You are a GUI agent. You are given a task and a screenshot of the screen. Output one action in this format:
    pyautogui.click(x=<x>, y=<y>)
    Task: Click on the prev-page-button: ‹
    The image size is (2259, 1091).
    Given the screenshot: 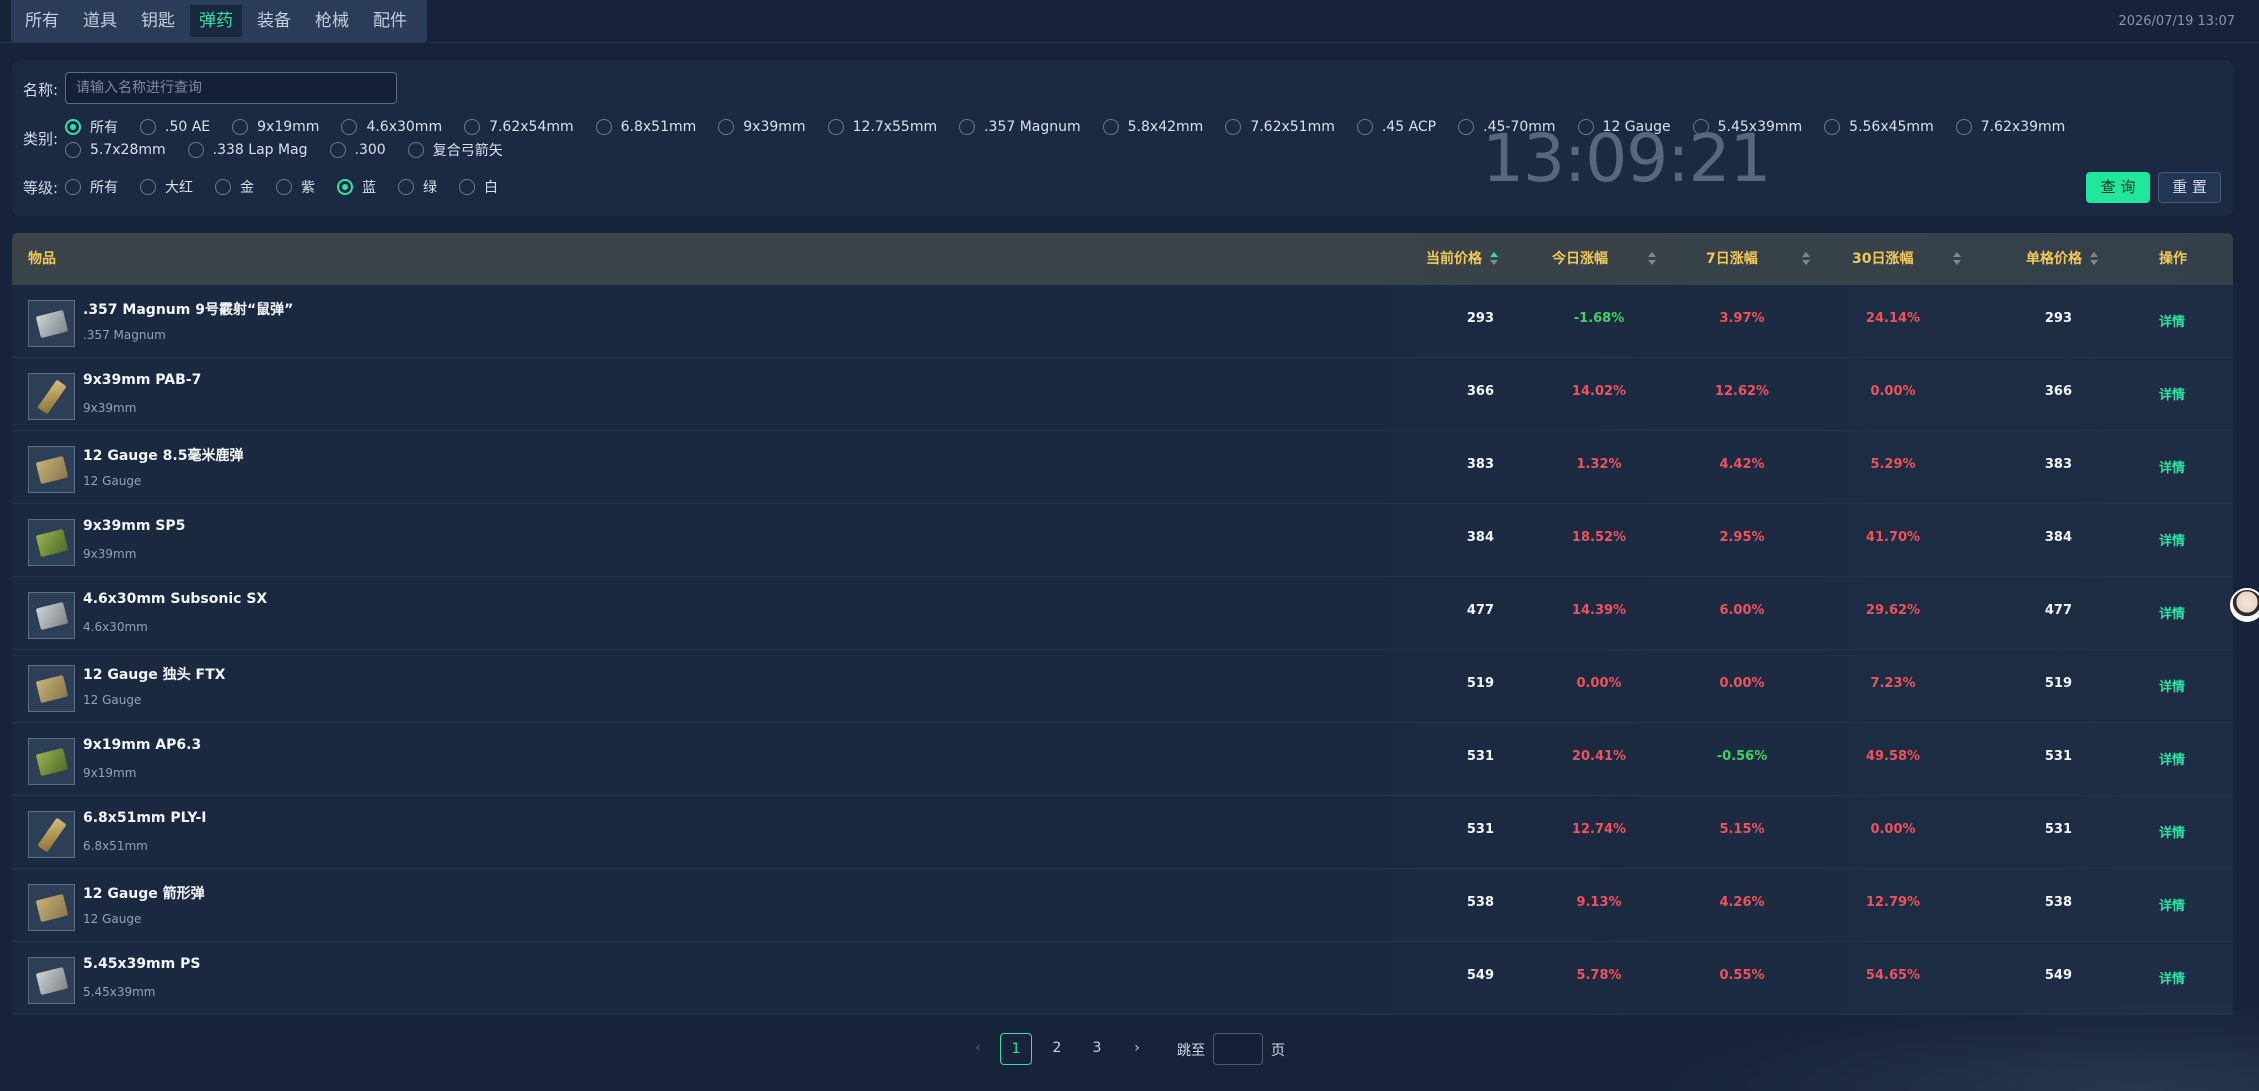 What is the action you would take?
    pyautogui.click(x=978, y=1049)
    